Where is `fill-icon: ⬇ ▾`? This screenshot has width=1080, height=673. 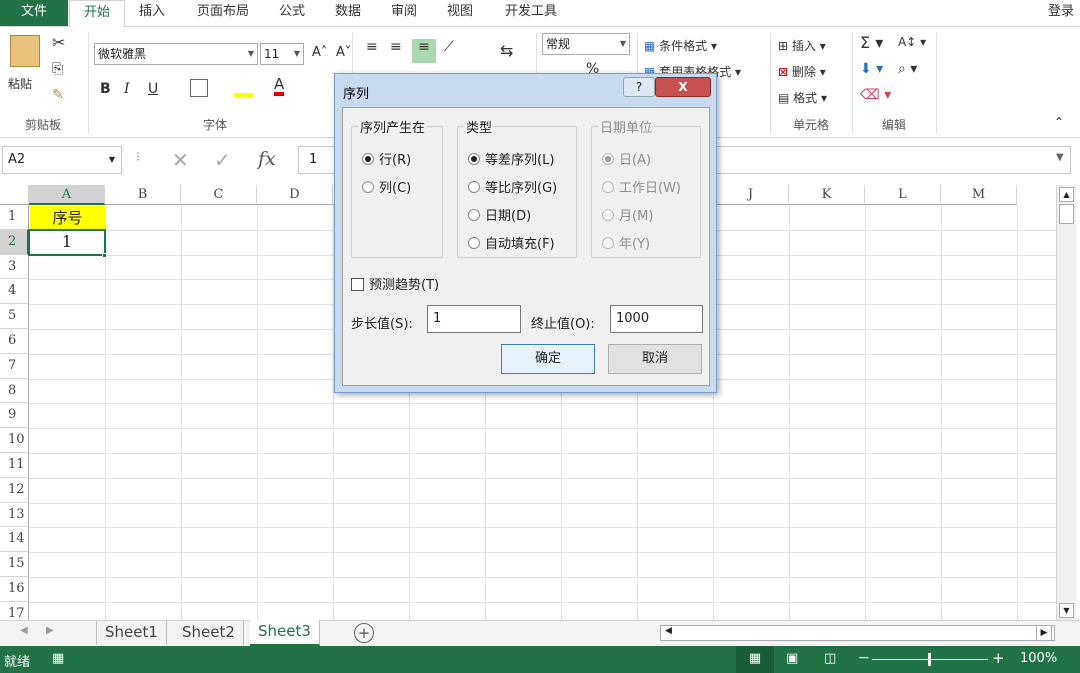
fill-icon: ⬇ ▾ is located at coordinates (871, 69).